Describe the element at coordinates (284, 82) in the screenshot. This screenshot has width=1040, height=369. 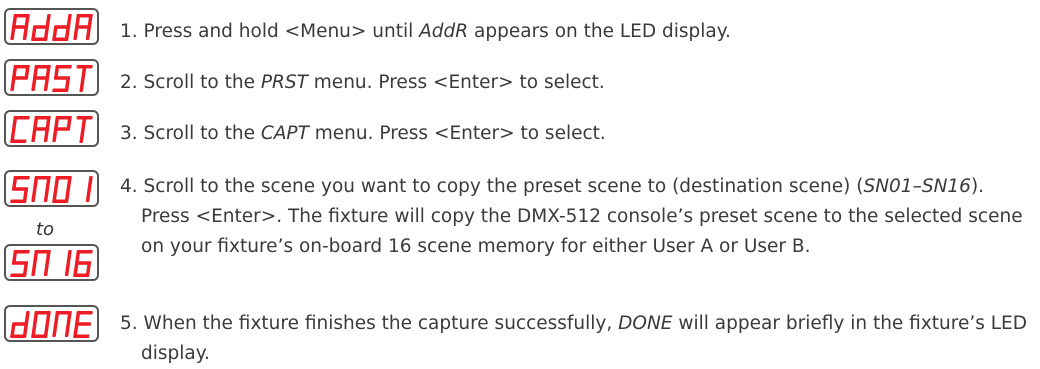
I see `step-emphasis: PRST` at that location.